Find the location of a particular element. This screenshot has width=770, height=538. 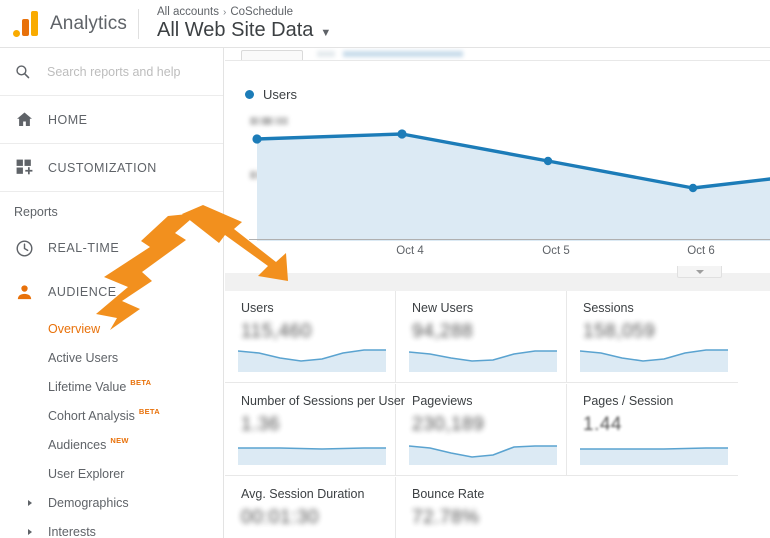

metric-value: 230,189 is located at coordinates (448, 424).